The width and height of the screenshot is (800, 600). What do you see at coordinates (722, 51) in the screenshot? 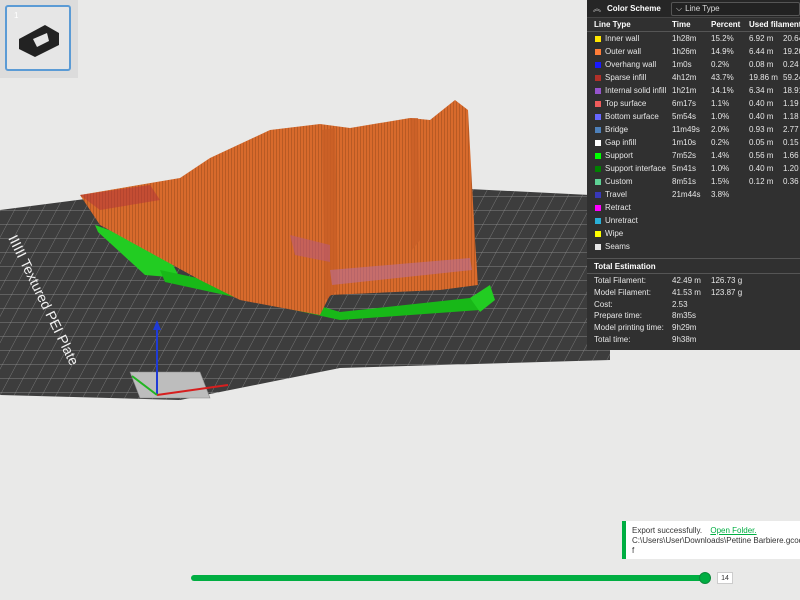
I see `line-type-percent: 14.9%` at bounding box center [722, 51].